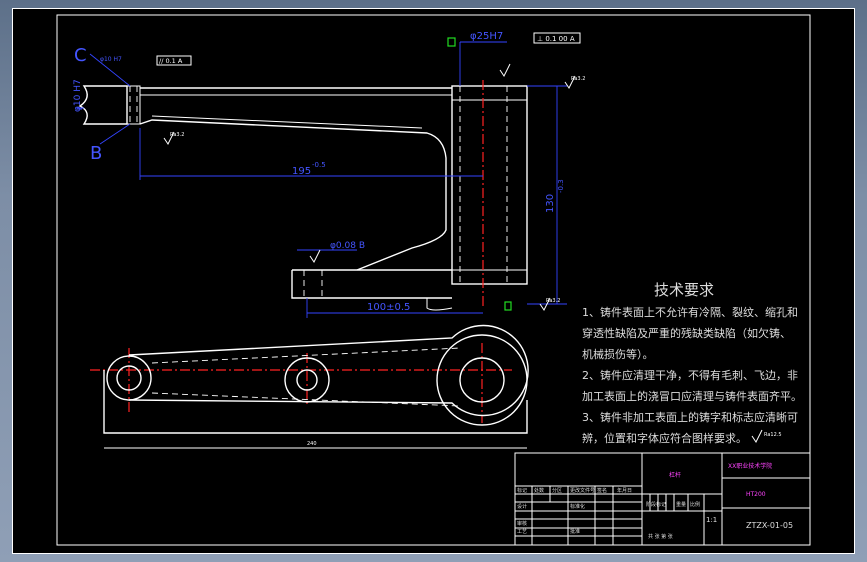 Image resolution: width=867 pixels, height=562 pixels. I want to click on marker-a-bottom, so click(508, 306).